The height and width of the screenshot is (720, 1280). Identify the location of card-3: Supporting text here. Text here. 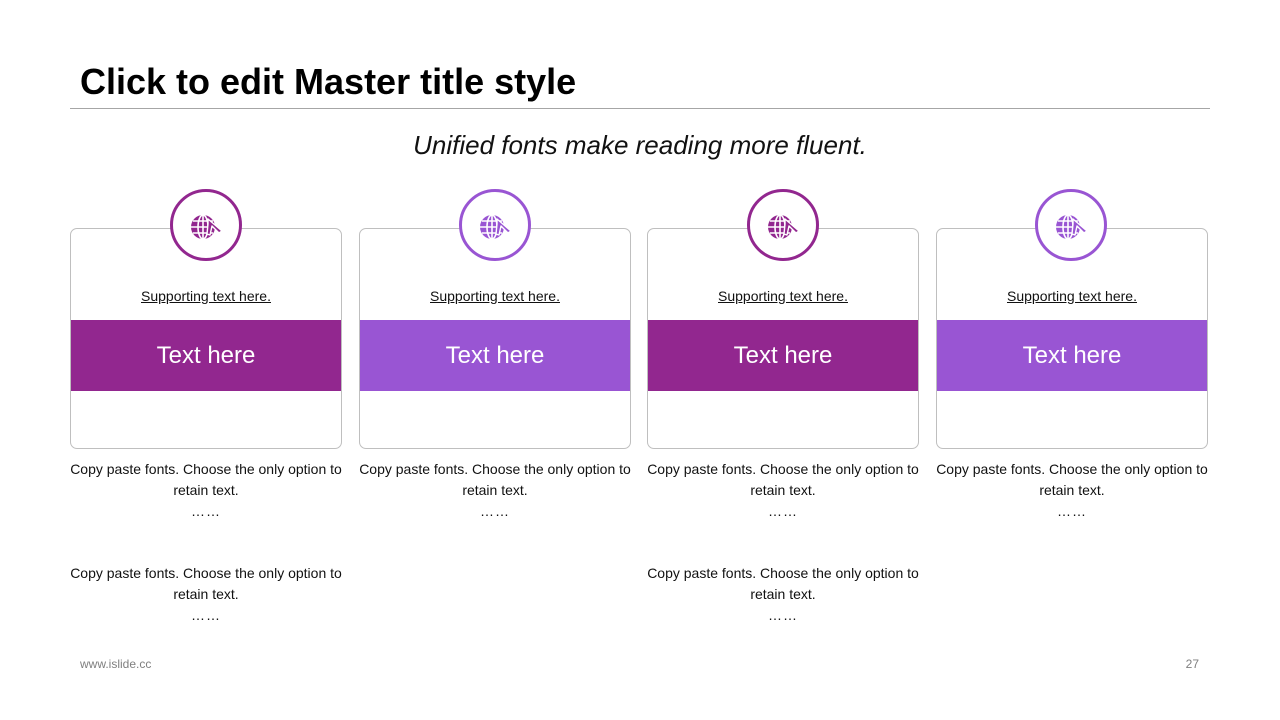
(783, 338).